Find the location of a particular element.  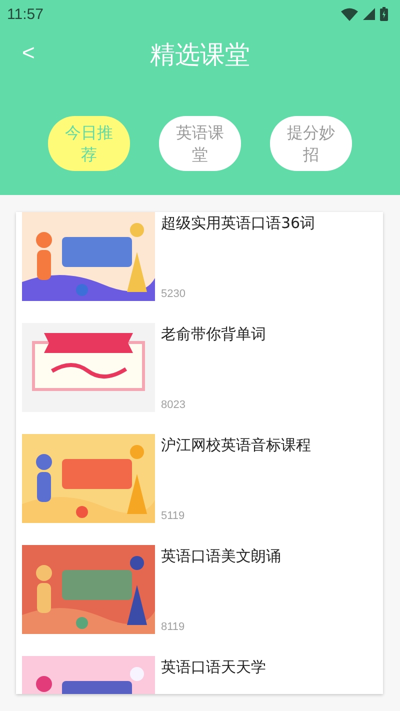

view-count: 5230 is located at coordinates (173, 294).